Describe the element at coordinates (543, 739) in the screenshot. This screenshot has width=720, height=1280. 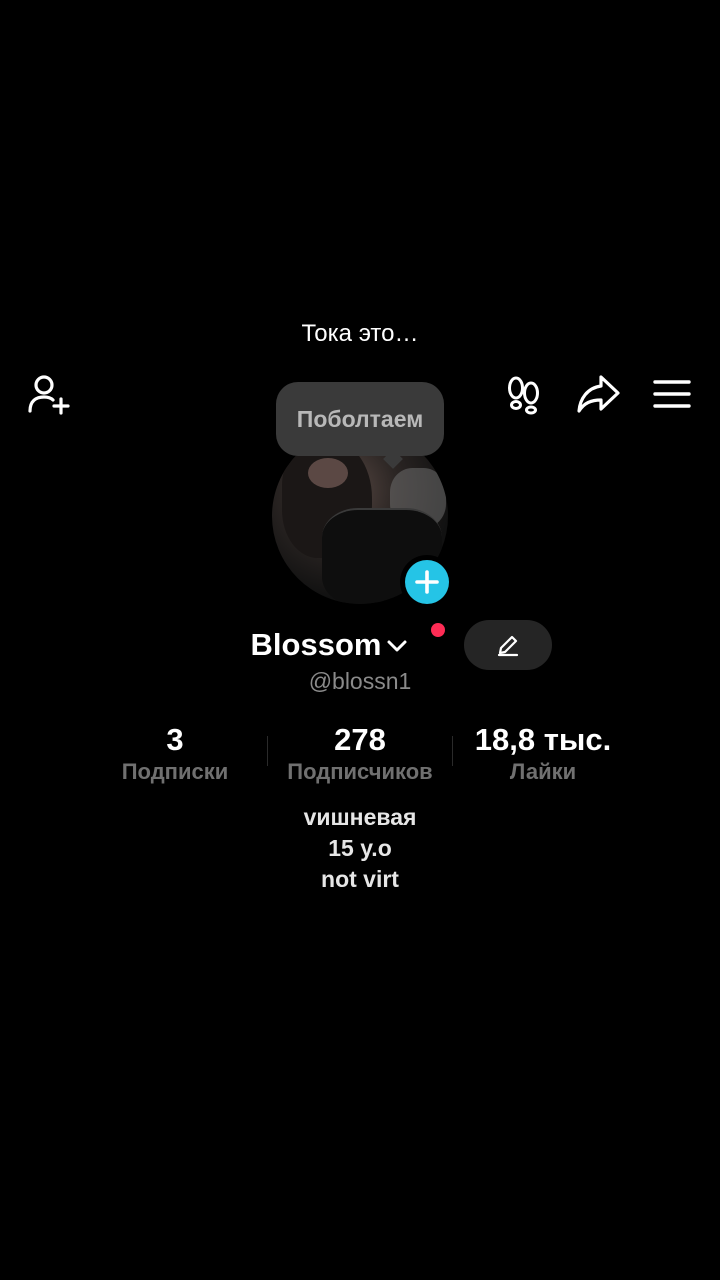
I see `likes-count: 18,8 тыс.` at that location.